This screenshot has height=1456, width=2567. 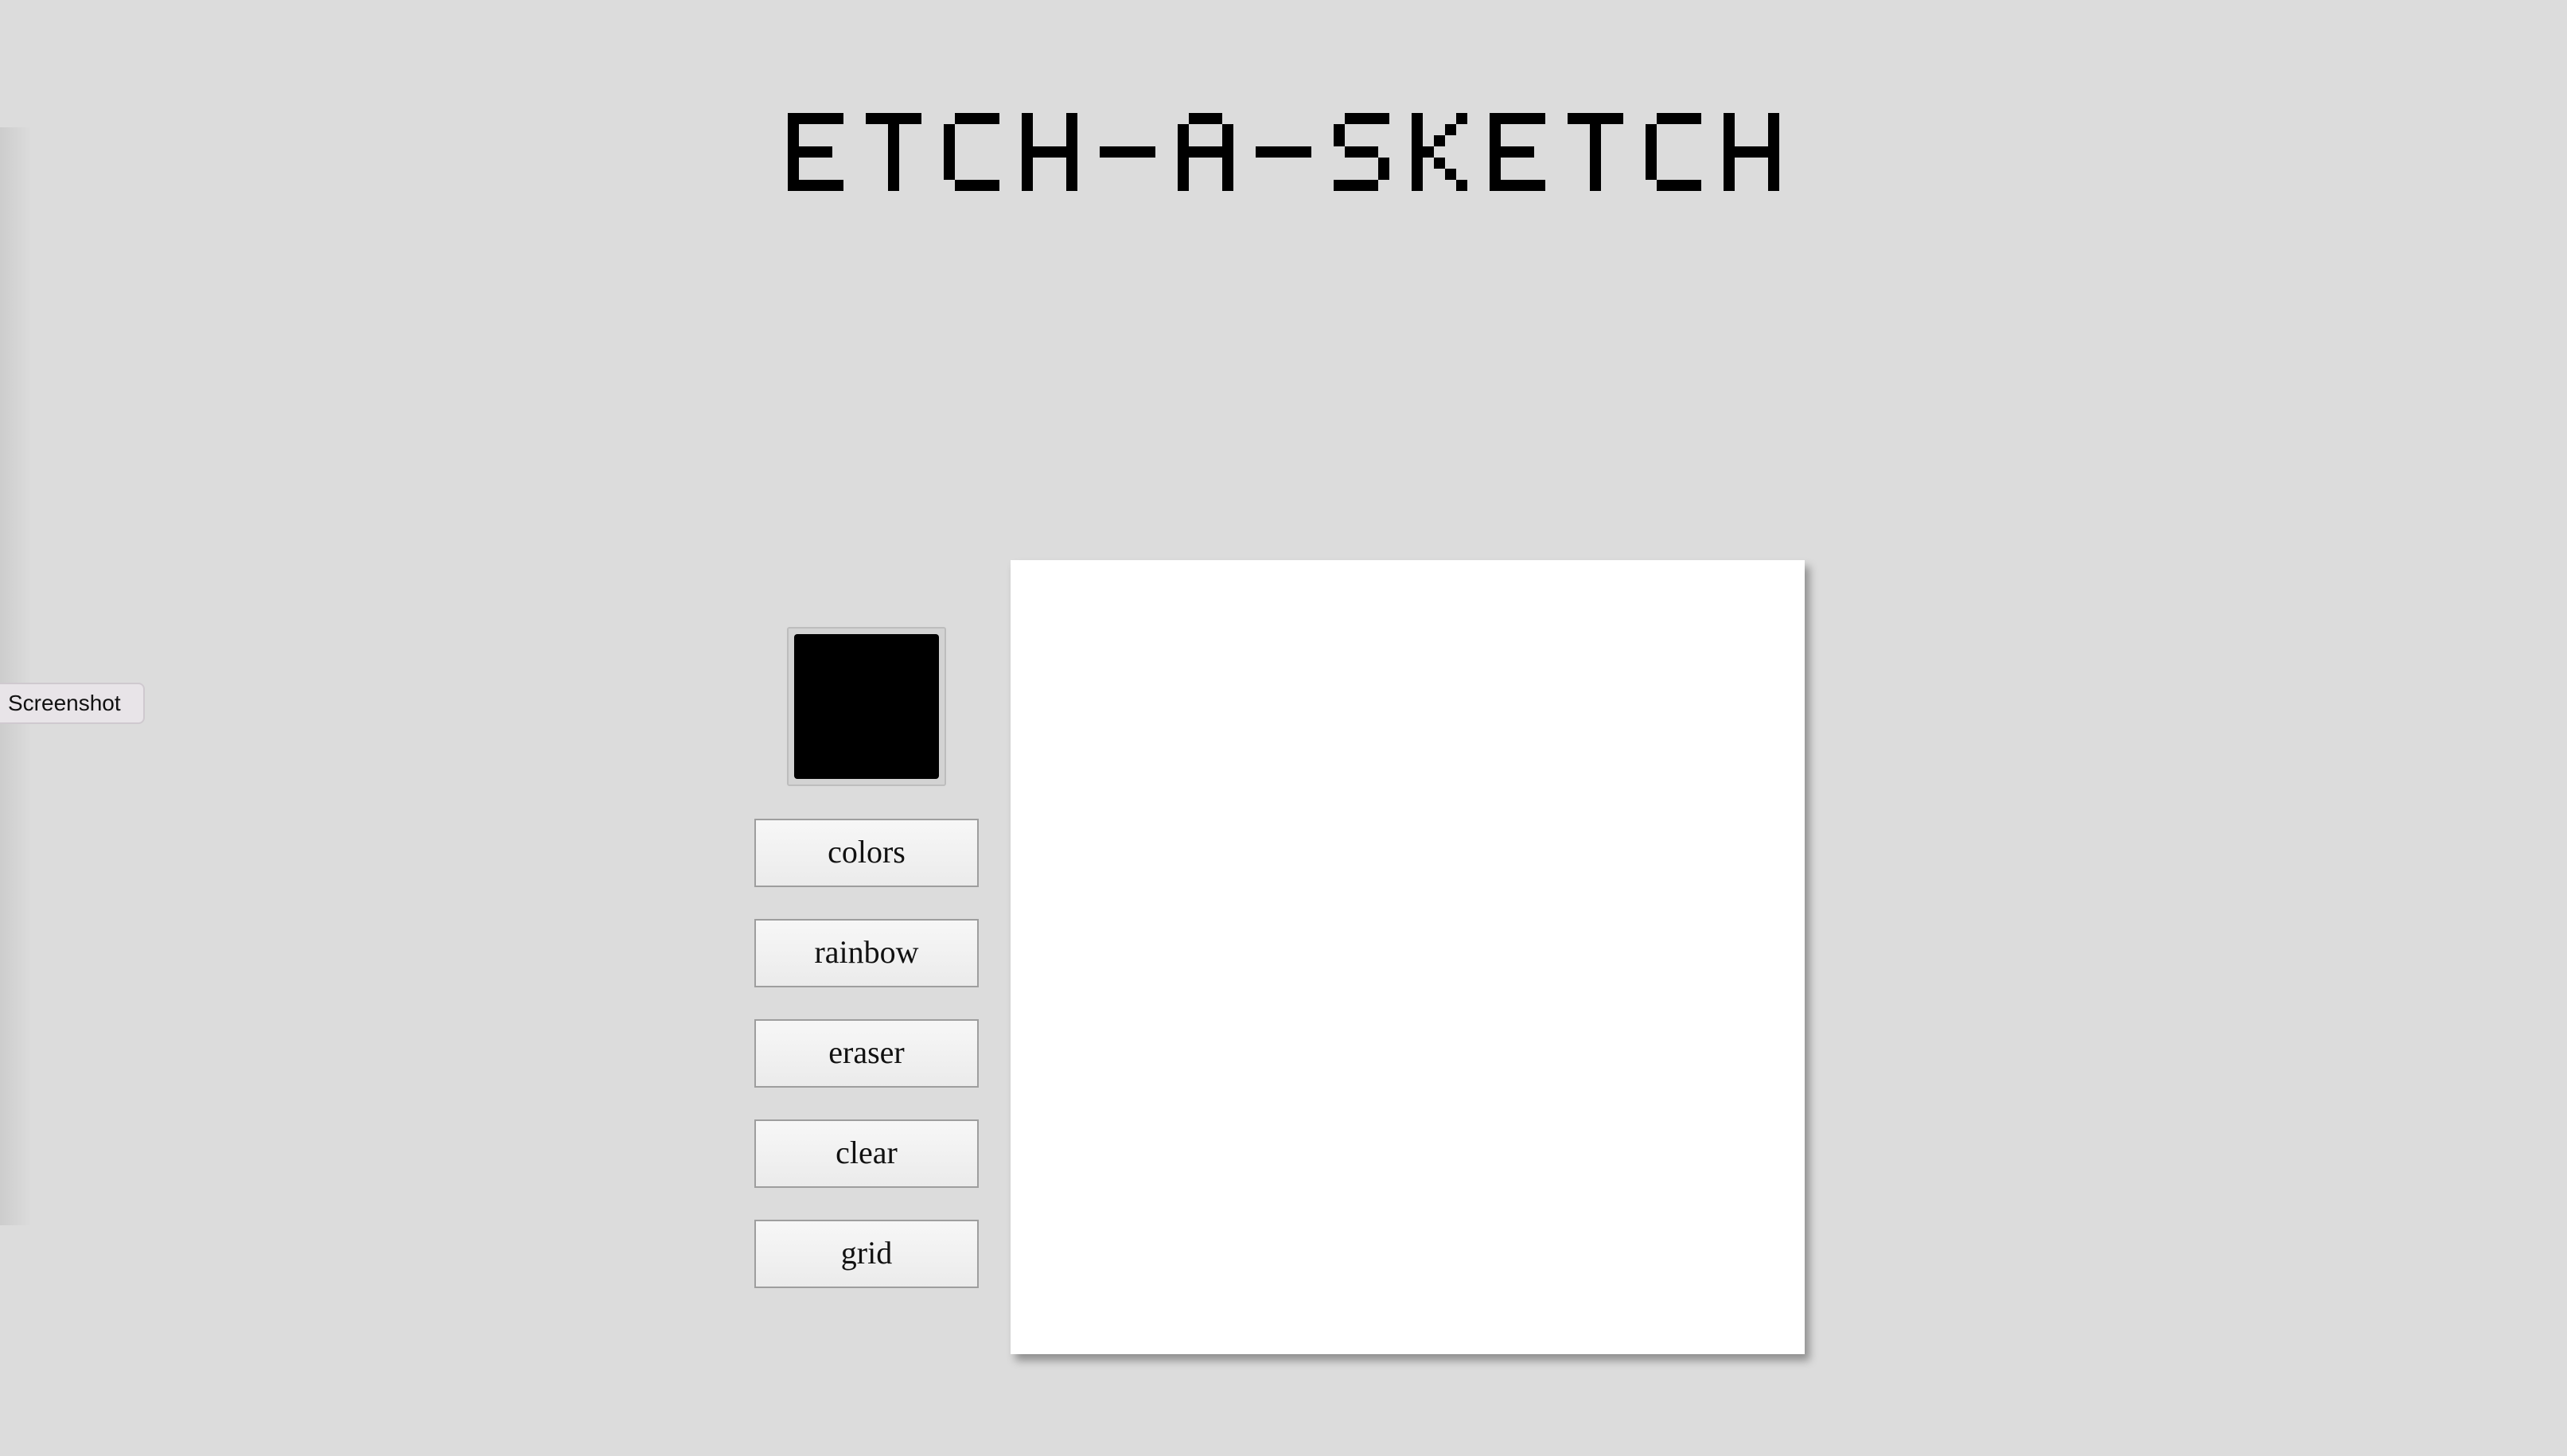 What do you see at coordinates (16, 676) in the screenshot?
I see `left-edge-shadow` at bounding box center [16, 676].